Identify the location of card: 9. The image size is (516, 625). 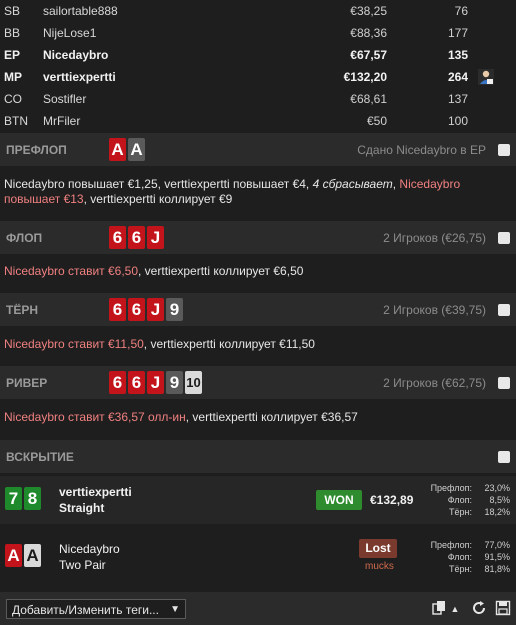
(174, 382).